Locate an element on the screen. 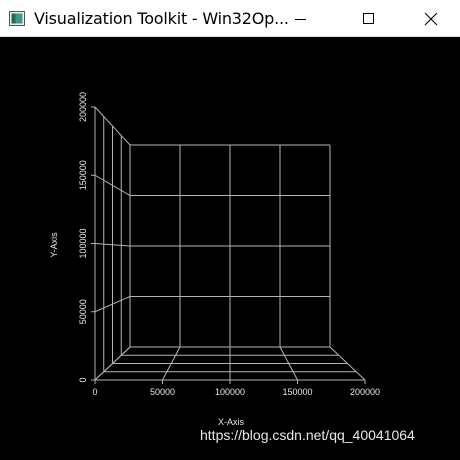  maximize-button is located at coordinates (369, 18).